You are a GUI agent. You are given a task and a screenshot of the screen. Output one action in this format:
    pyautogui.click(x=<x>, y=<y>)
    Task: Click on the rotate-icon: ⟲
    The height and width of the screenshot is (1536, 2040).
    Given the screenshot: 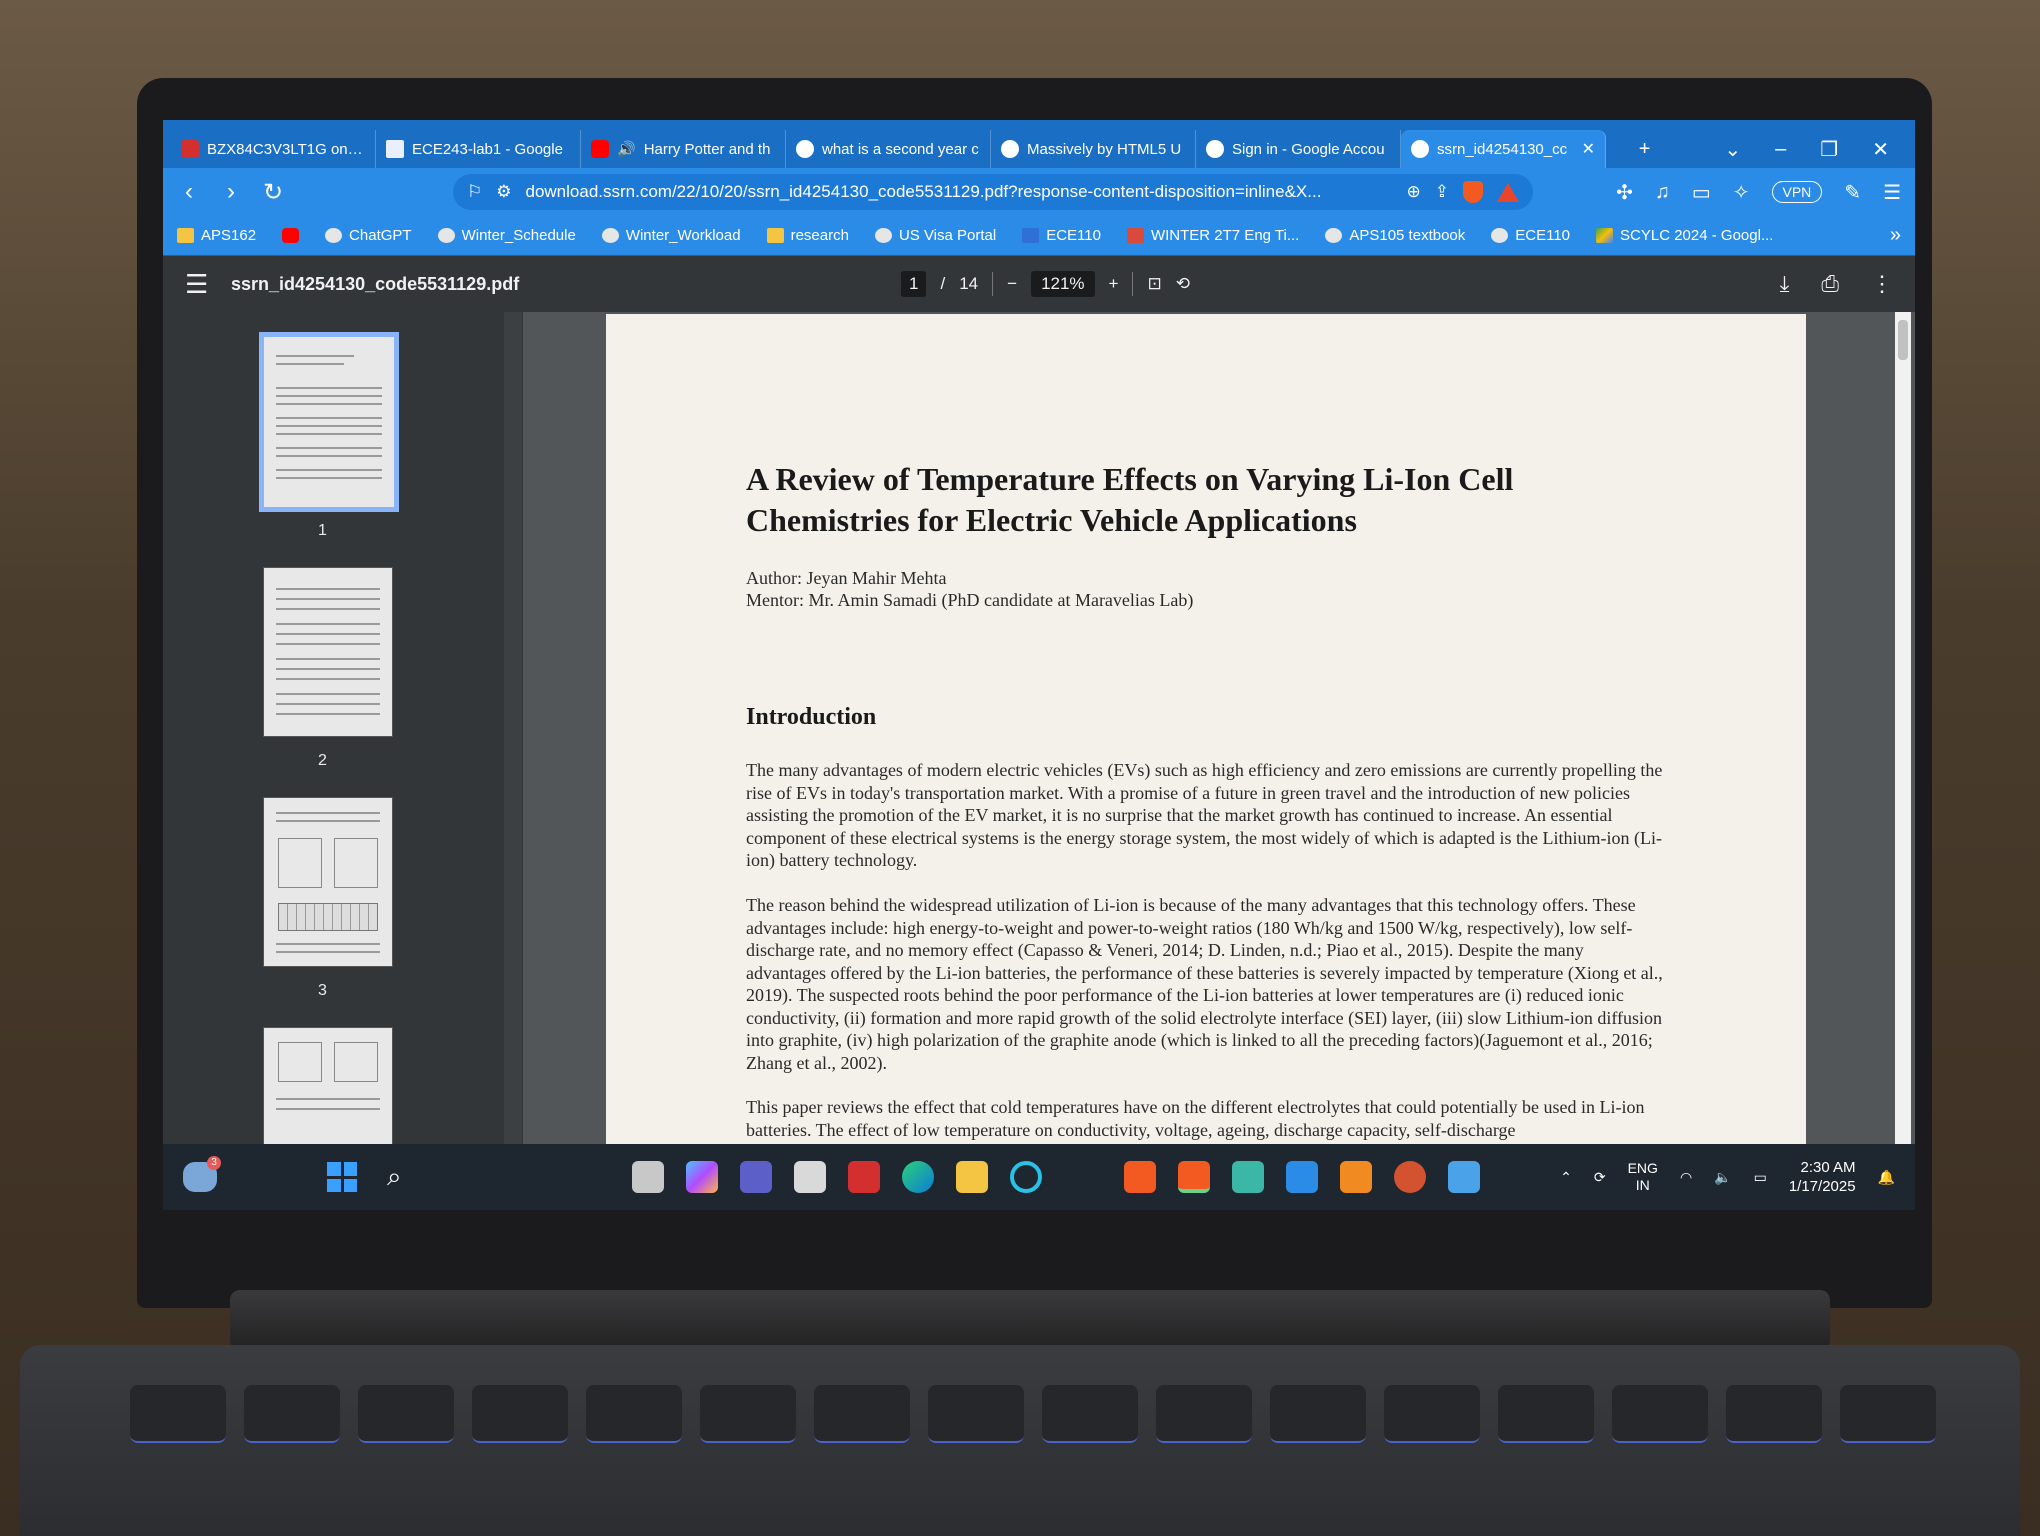 What is the action you would take?
    pyautogui.click(x=1183, y=284)
    